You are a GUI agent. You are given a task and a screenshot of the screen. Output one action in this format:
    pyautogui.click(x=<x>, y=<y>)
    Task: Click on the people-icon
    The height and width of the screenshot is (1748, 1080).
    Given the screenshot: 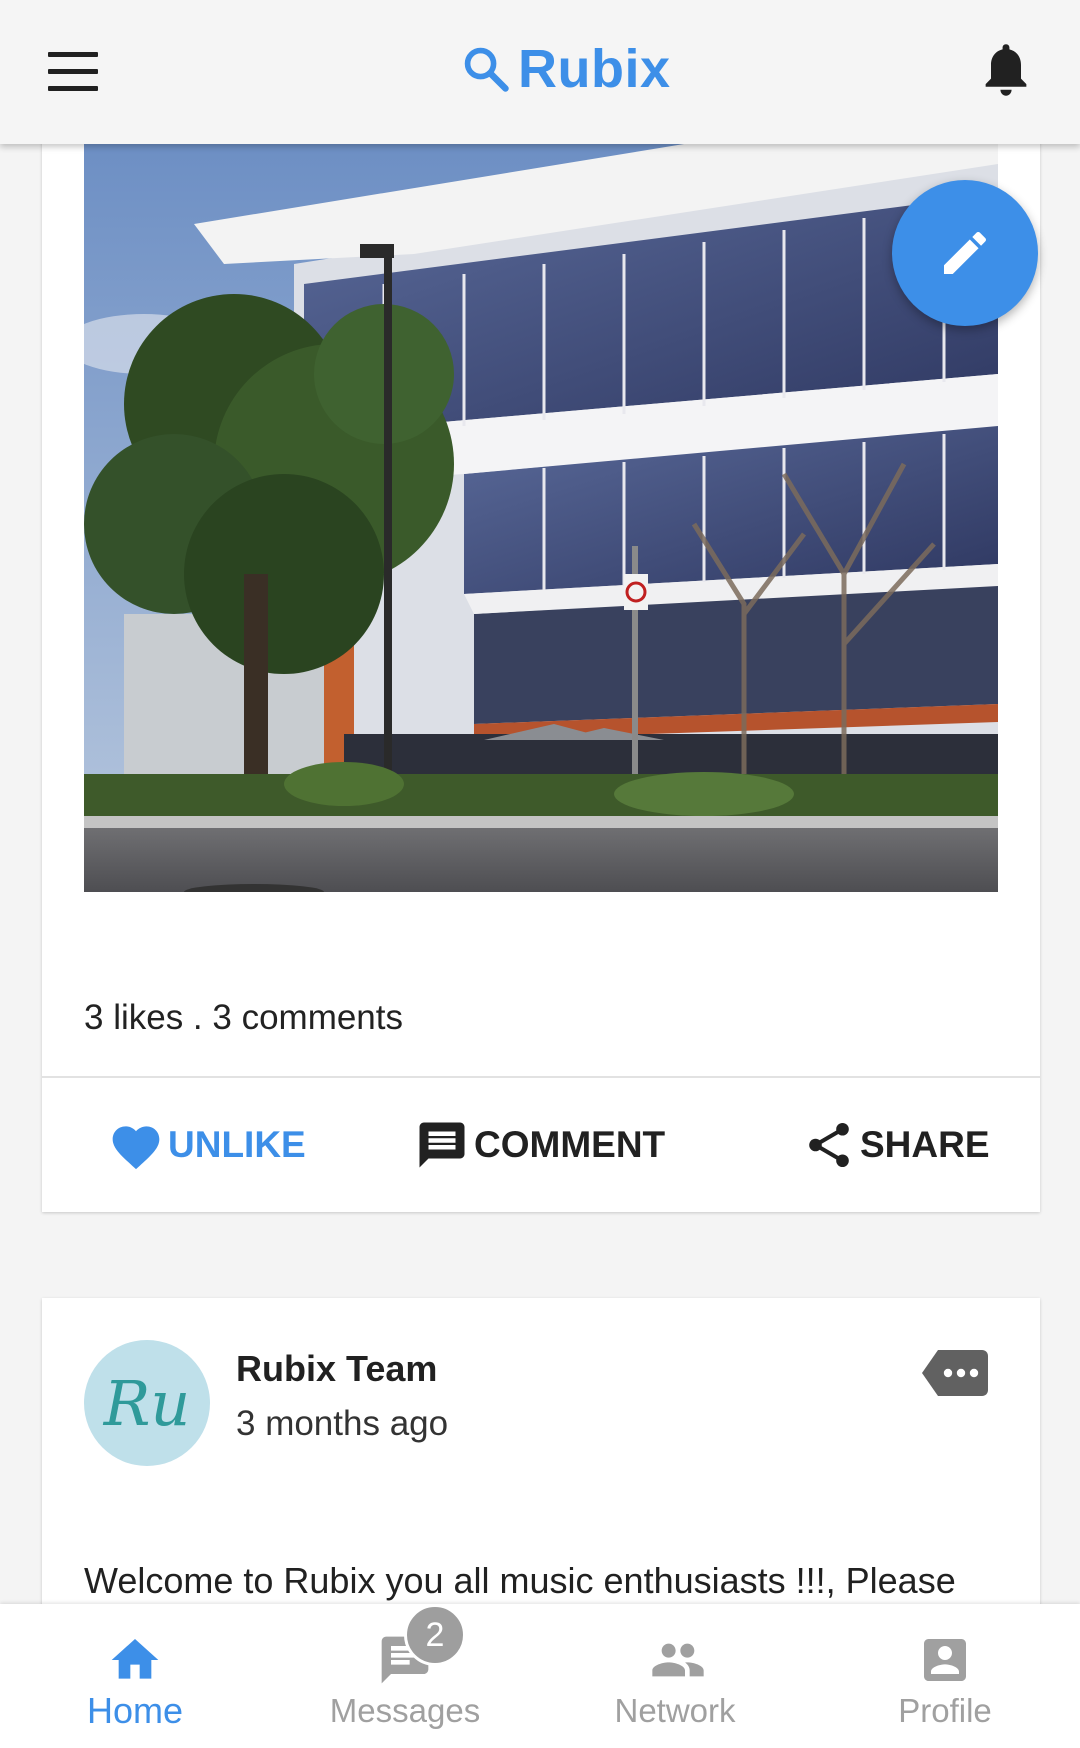 What is the action you would take?
    pyautogui.click(x=678, y=1660)
    